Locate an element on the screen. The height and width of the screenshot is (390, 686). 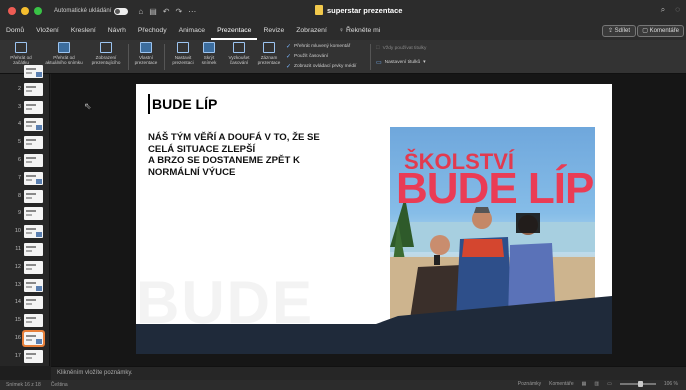
tab-navrh: Návrh is located at coordinates (117, 31).